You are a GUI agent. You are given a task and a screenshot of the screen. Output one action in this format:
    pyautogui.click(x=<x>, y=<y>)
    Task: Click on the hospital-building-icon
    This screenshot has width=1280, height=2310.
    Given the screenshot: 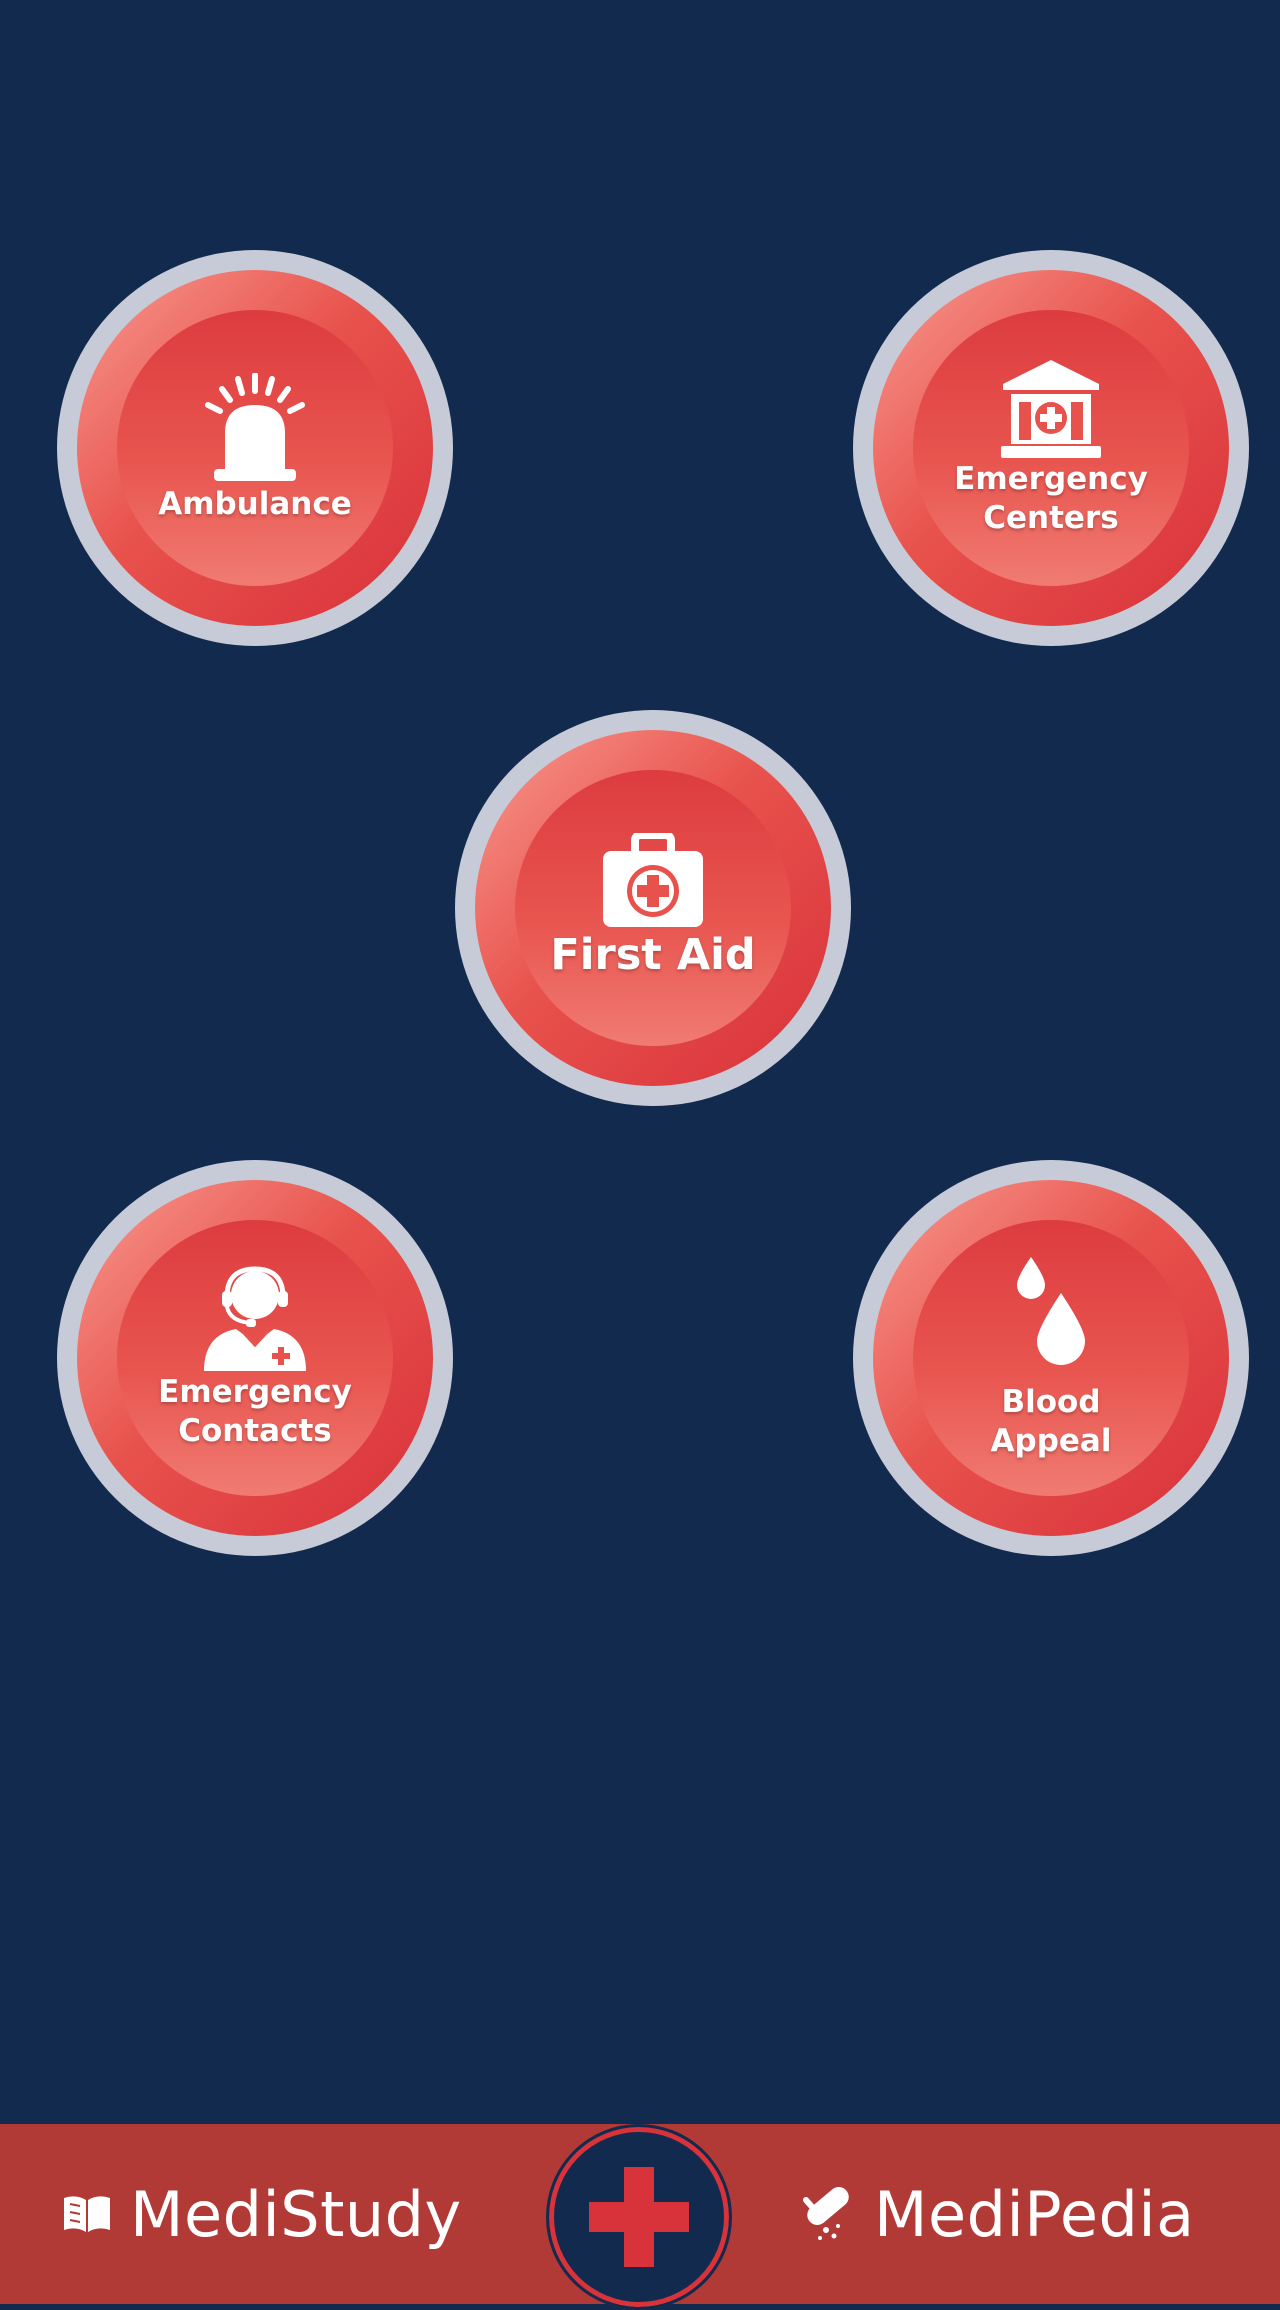 What is the action you would take?
    pyautogui.click(x=1051, y=409)
    